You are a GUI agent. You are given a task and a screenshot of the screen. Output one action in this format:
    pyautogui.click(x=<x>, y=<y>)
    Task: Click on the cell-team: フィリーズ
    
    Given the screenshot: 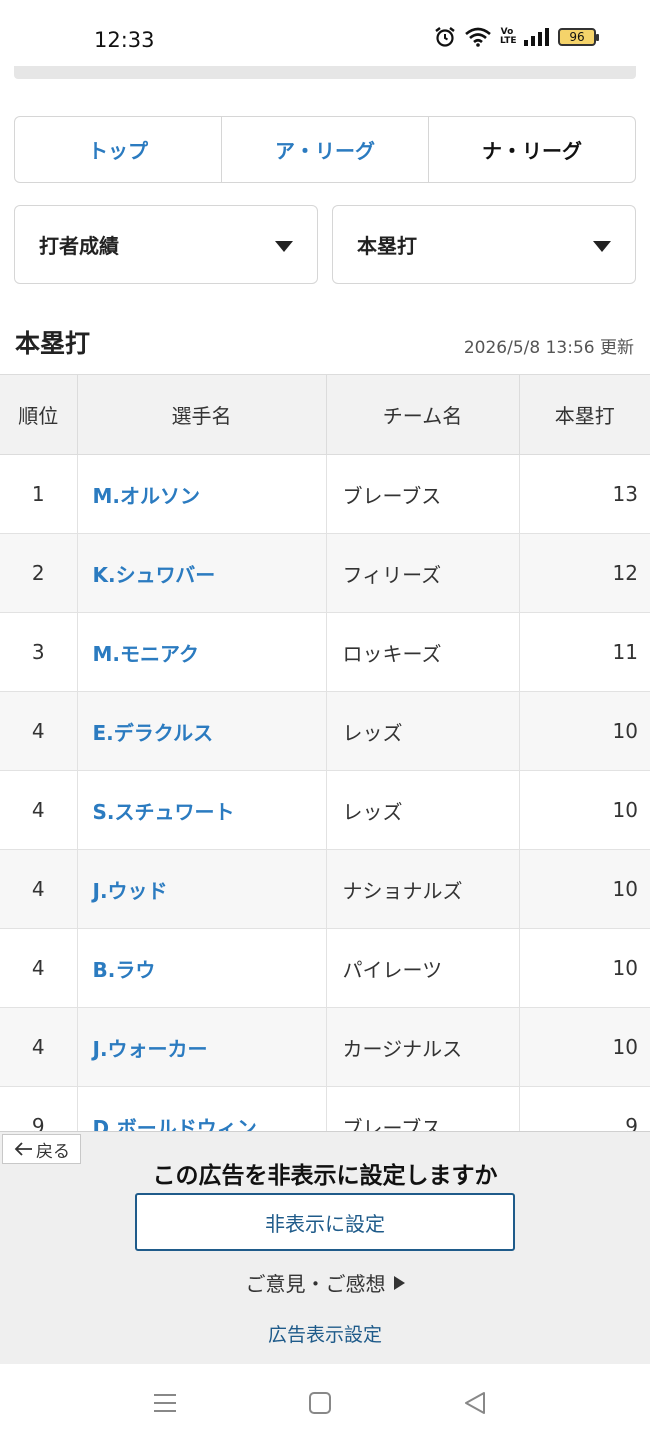 What is the action you would take?
    pyautogui.click(x=423, y=573)
    